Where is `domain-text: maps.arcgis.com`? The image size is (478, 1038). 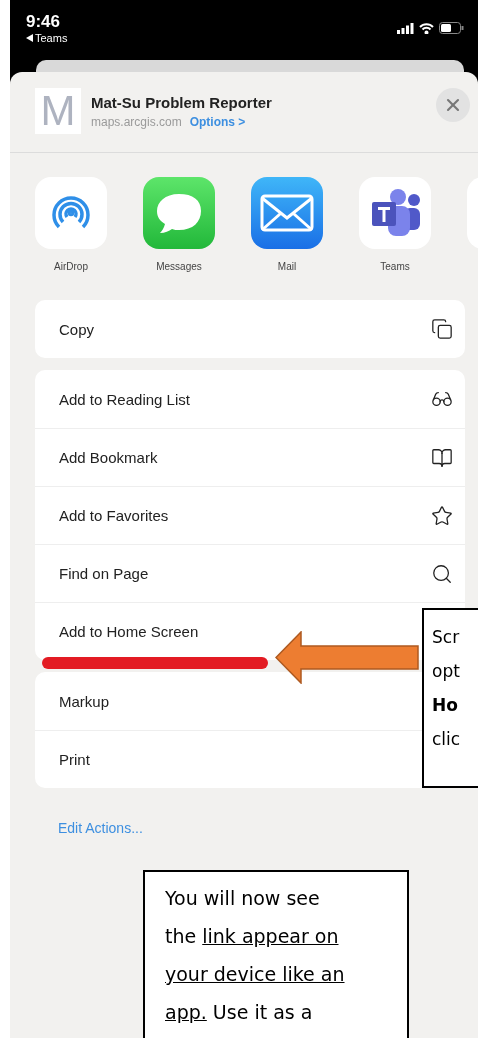
domain-text: maps.arcgis.com is located at coordinates (136, 121).